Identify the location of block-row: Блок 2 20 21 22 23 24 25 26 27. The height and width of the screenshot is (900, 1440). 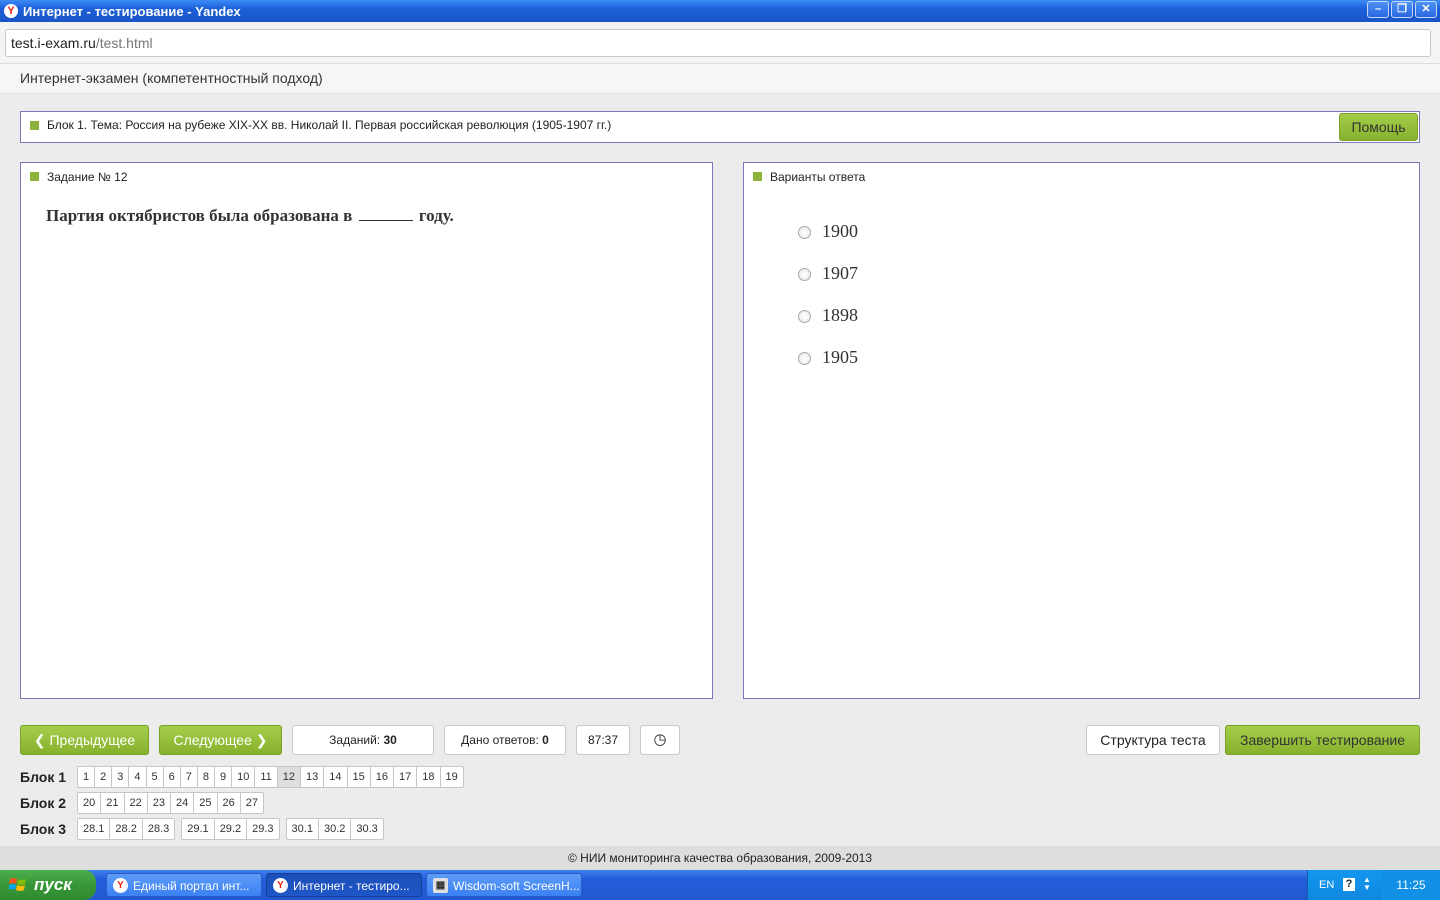
(142, 803).